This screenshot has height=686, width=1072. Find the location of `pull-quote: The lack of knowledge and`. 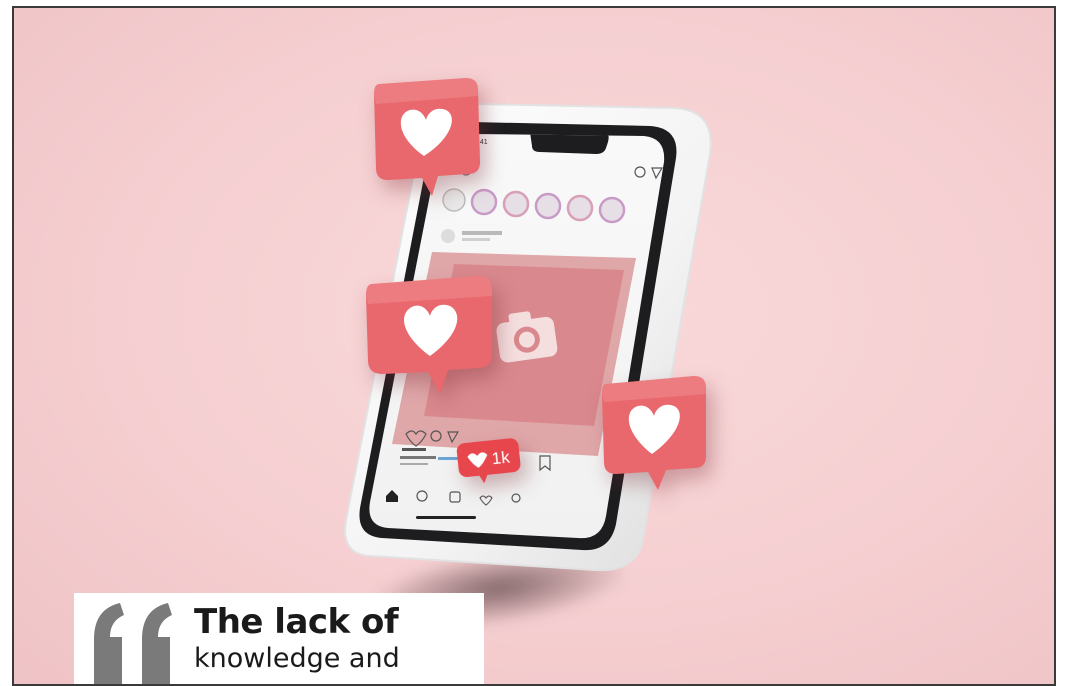

pull-quote: The lack of knowledge and is located at coordinates (279, 638).